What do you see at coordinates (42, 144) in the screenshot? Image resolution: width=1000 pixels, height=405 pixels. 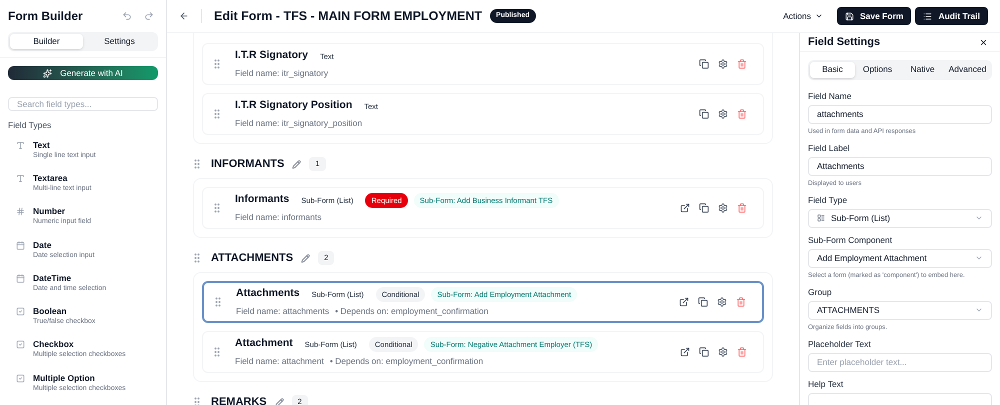 I see `field-type-label: Text` at bounding box center [42, 144].